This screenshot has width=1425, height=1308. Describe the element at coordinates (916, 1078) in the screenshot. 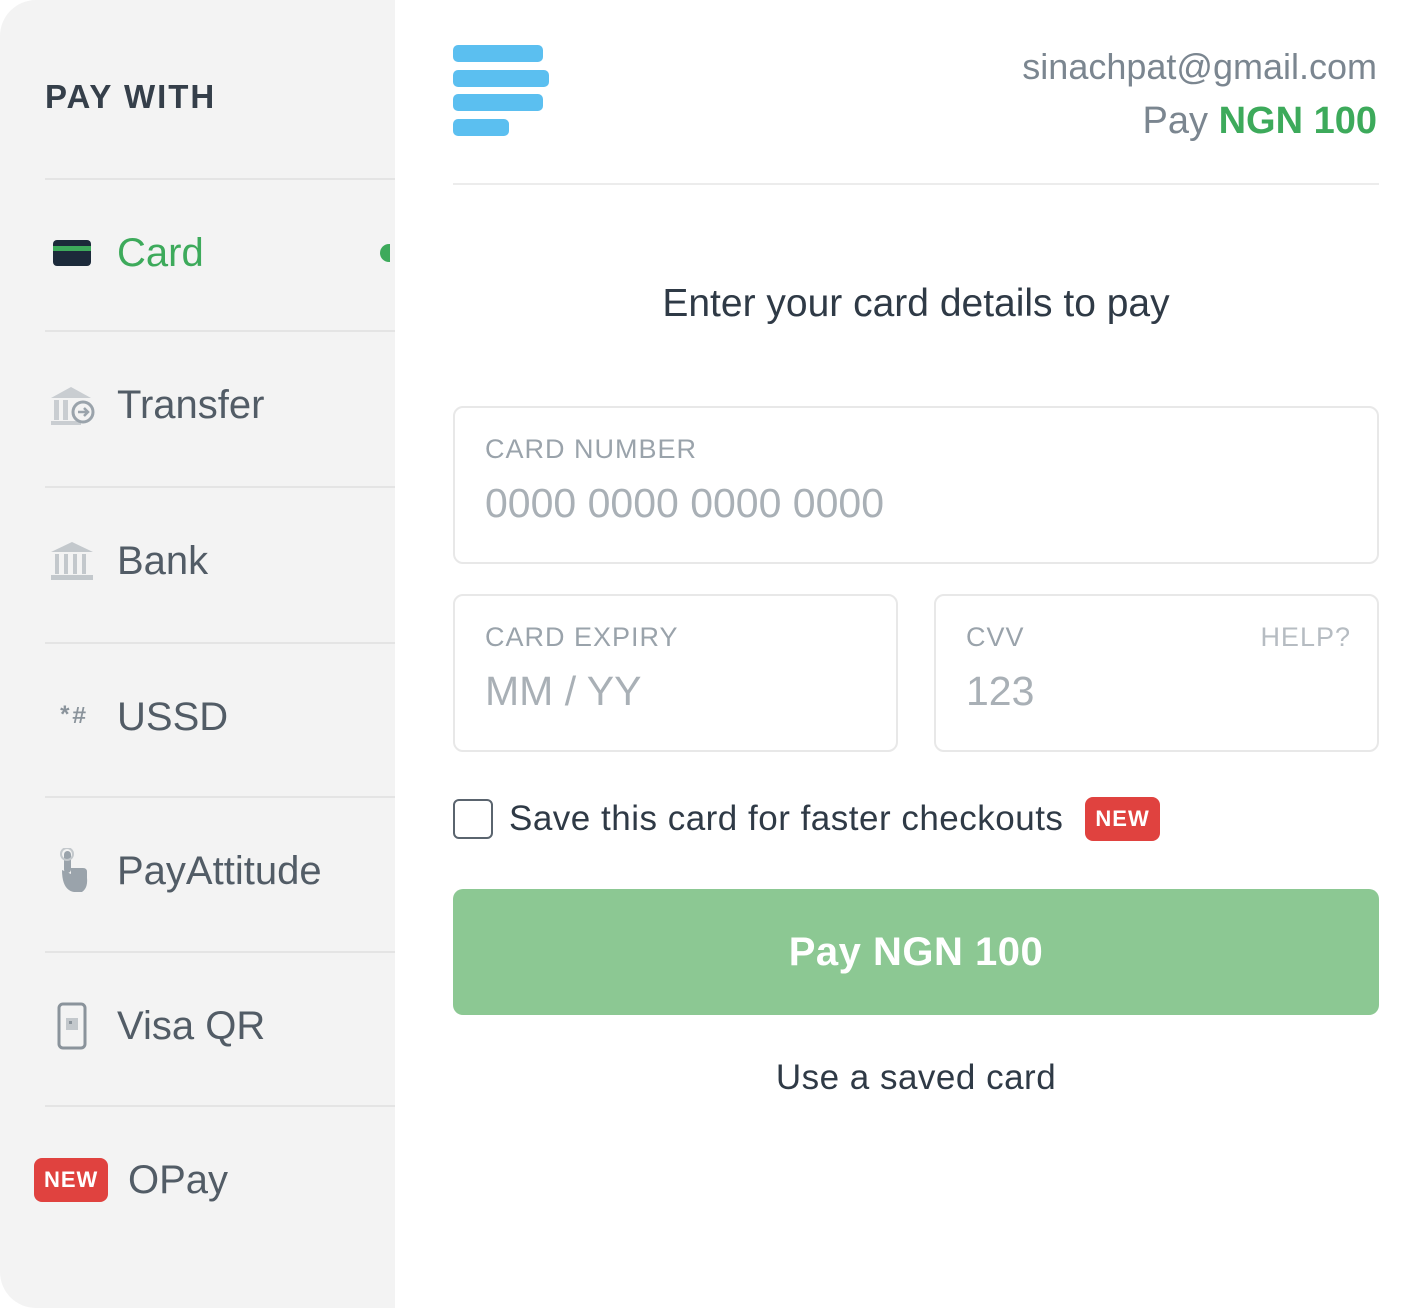

I see `use-saved-card-link: Use a saved card` at that location.